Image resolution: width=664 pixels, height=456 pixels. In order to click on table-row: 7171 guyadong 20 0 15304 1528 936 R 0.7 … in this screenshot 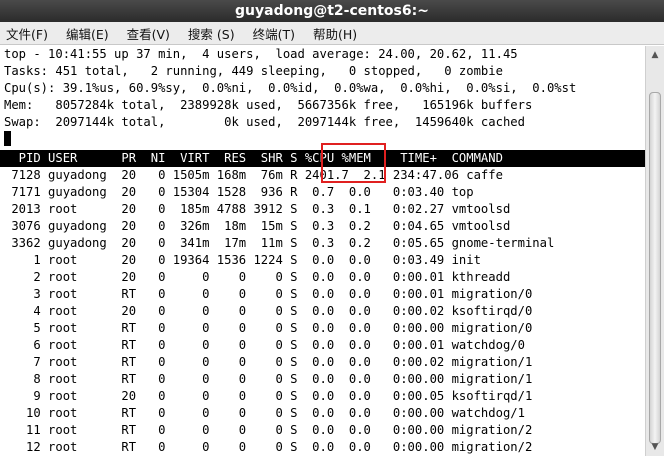, I will do `click(239, 192)`.